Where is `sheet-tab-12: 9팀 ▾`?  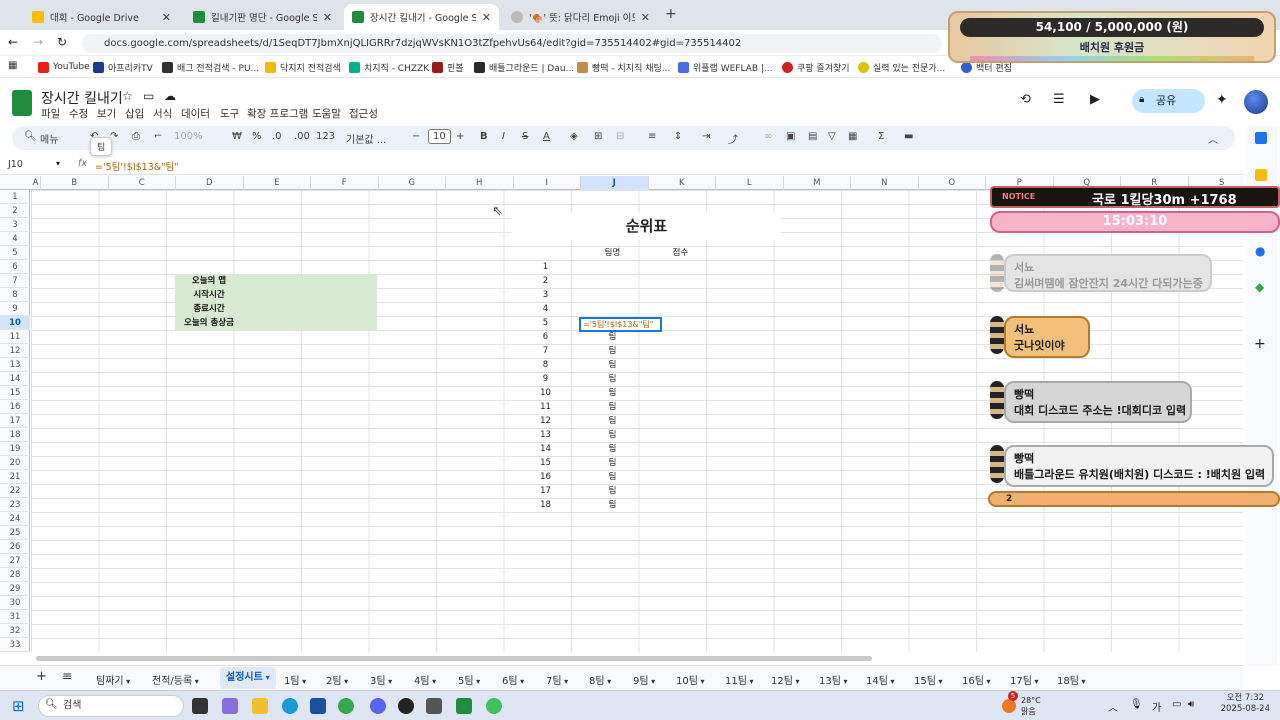
sheet-tab-12: 9팀 ▾ is located at coordinates (644, 679).